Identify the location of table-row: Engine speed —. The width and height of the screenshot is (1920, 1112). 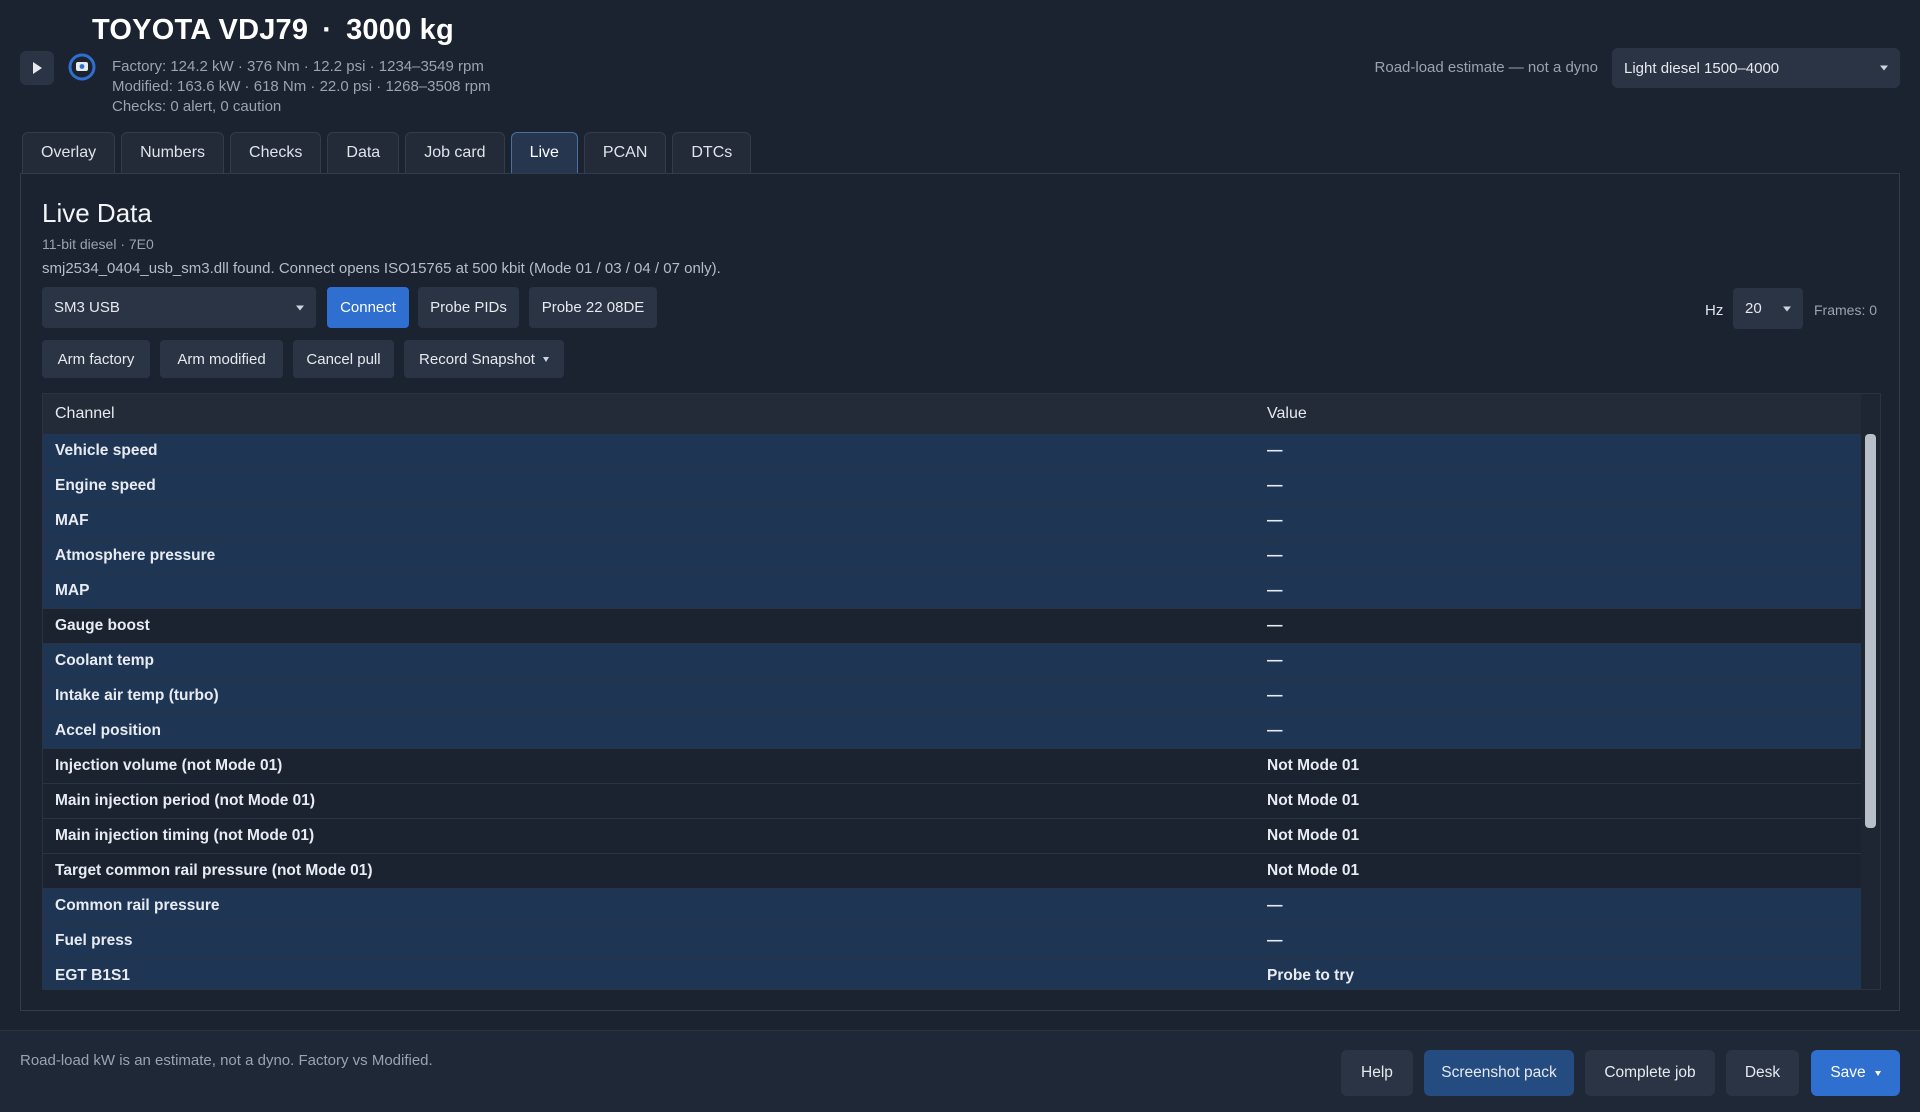
(952, 486).